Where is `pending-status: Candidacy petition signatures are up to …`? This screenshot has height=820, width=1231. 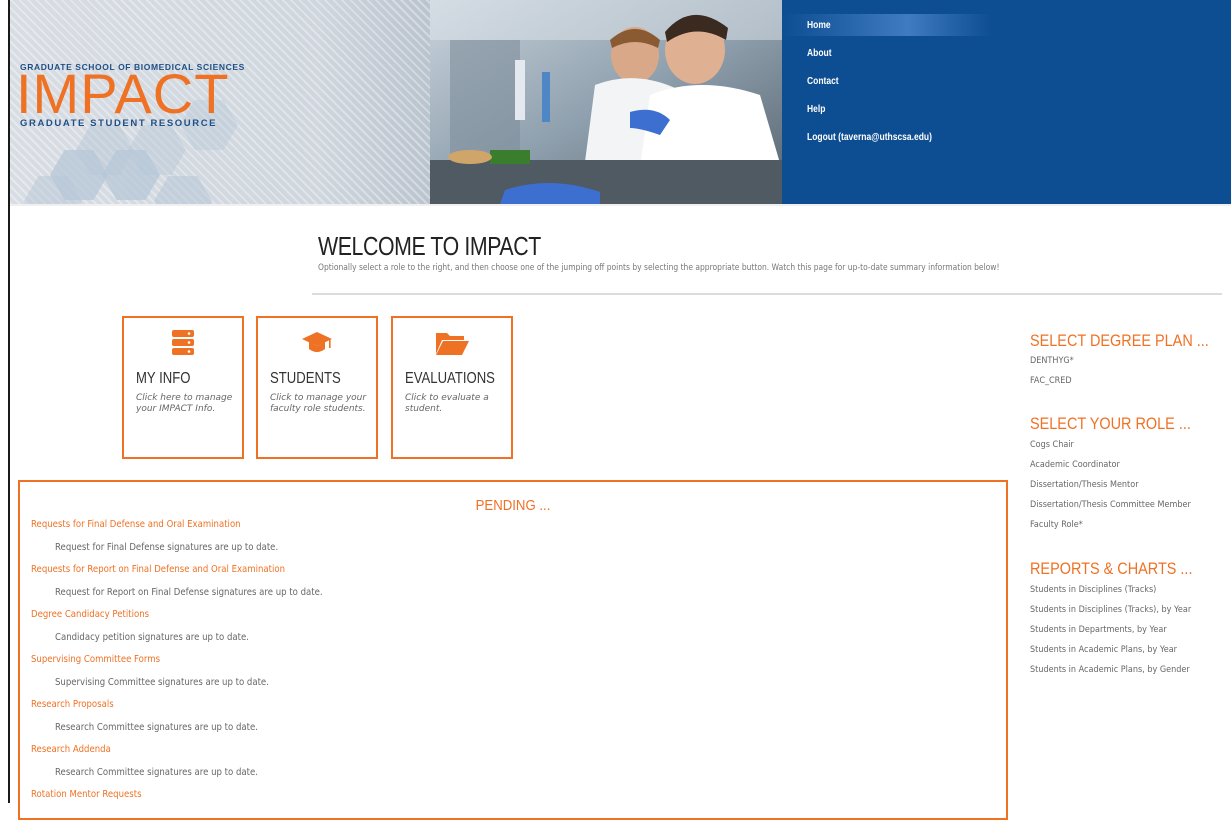 pending-status: Candidacy petition signatures are up to … is located at coordinates (152, 637).